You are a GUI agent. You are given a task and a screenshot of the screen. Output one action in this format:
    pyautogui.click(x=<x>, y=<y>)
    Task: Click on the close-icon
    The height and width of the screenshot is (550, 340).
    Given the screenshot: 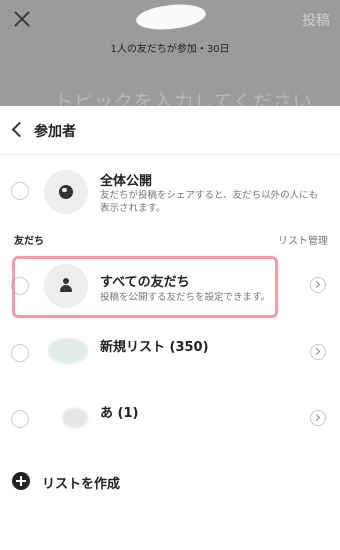 What is the action you would take?
    pyautogui.click(x=22, y=19)
    